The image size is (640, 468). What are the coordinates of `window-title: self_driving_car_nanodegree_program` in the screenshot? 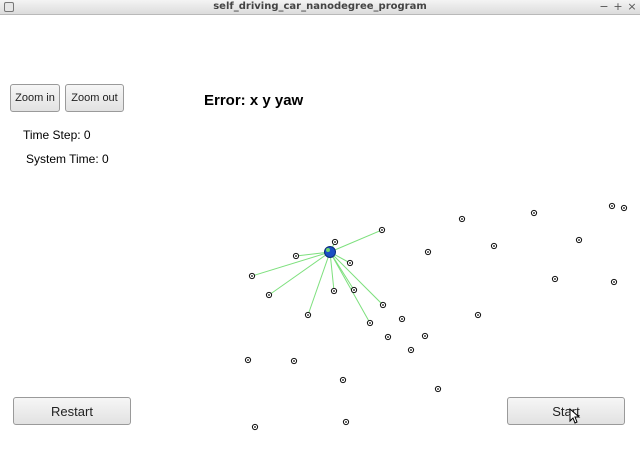 It's located at (320, 6).